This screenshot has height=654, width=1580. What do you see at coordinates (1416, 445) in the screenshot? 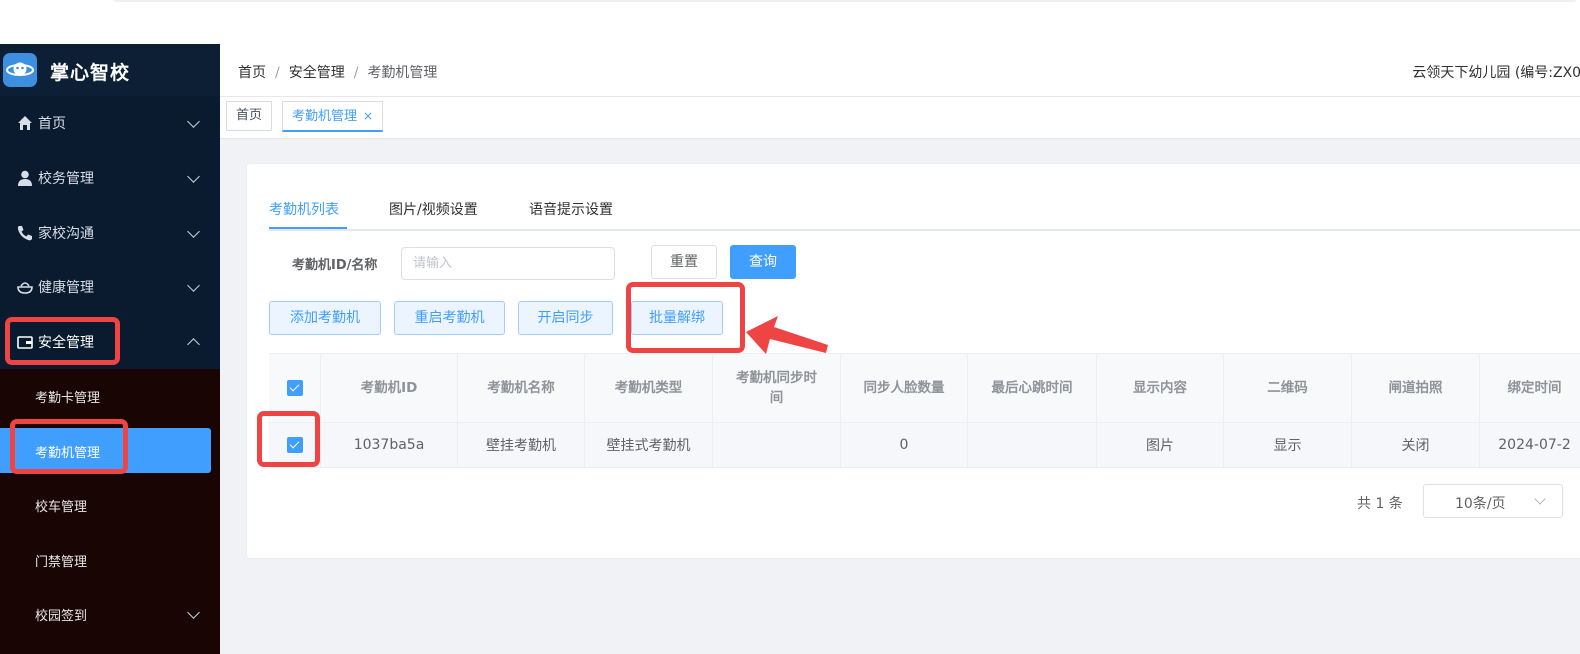
I see `cell-gate-photo: 关闭` at bounding box center [1416, 445].